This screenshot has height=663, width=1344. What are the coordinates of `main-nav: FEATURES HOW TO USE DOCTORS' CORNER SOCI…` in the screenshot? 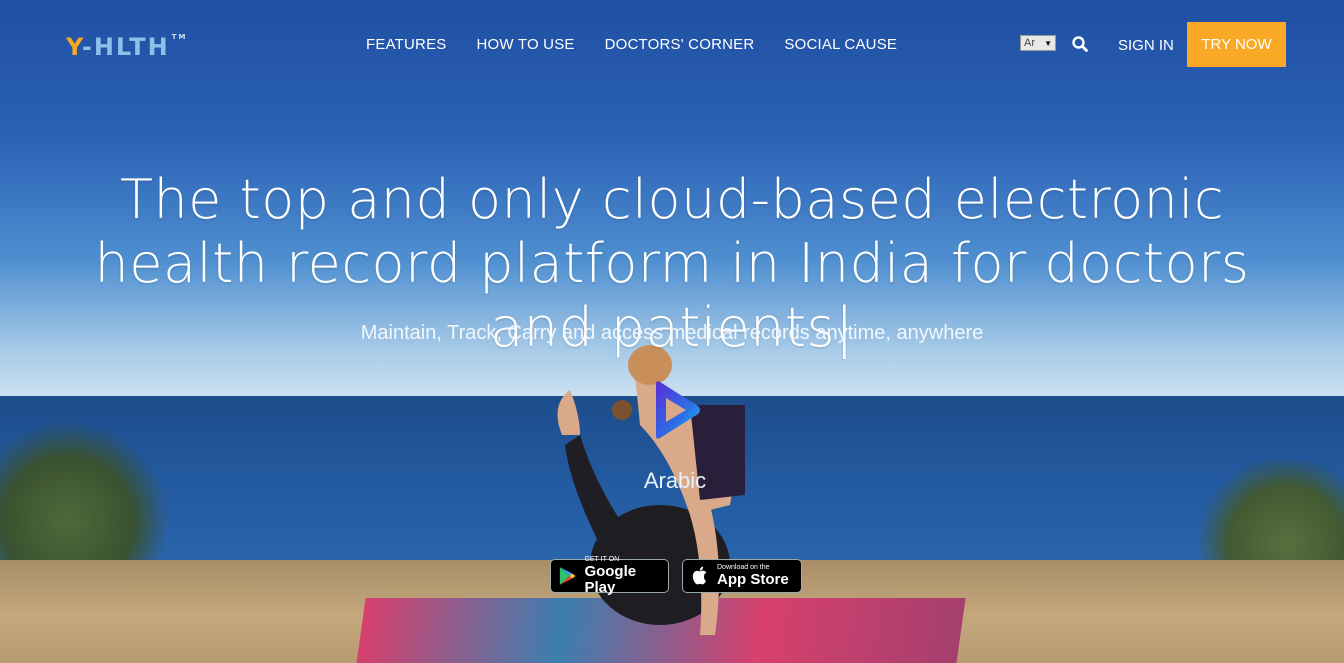 It's located at (631, 44).